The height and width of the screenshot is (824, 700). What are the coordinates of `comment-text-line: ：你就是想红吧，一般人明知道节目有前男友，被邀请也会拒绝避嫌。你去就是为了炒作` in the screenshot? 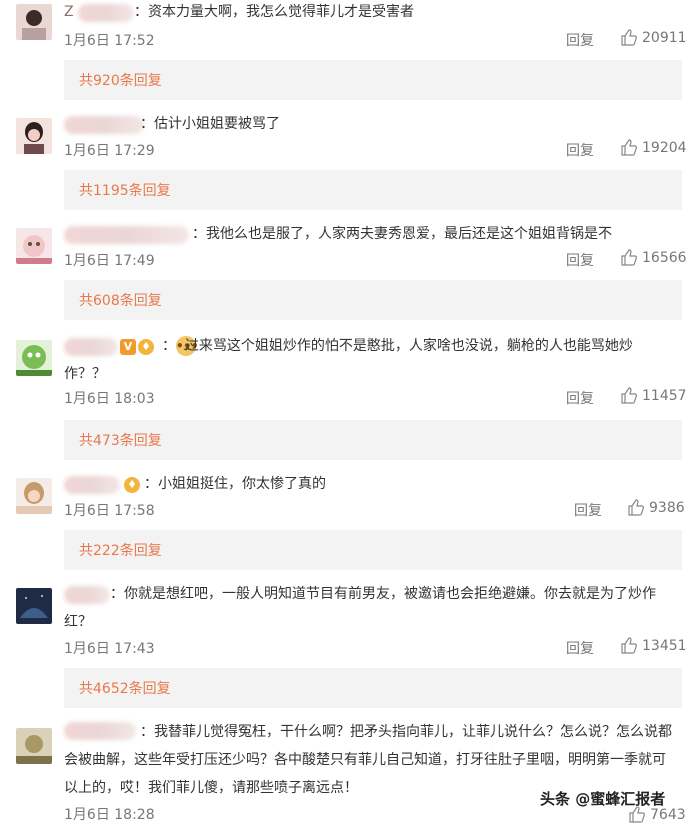 It's located at (383, 594).